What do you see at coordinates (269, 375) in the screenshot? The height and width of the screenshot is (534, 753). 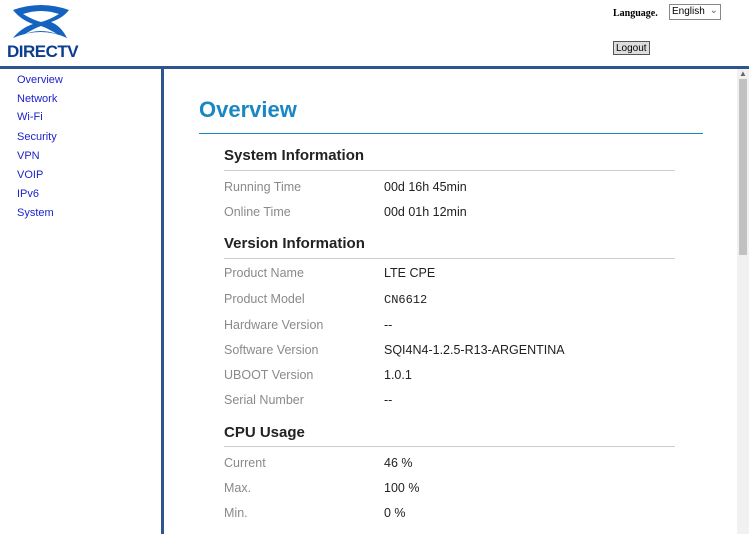 I see `label-uboot-version: UBOOT Version` at bounding box center [269, 375].